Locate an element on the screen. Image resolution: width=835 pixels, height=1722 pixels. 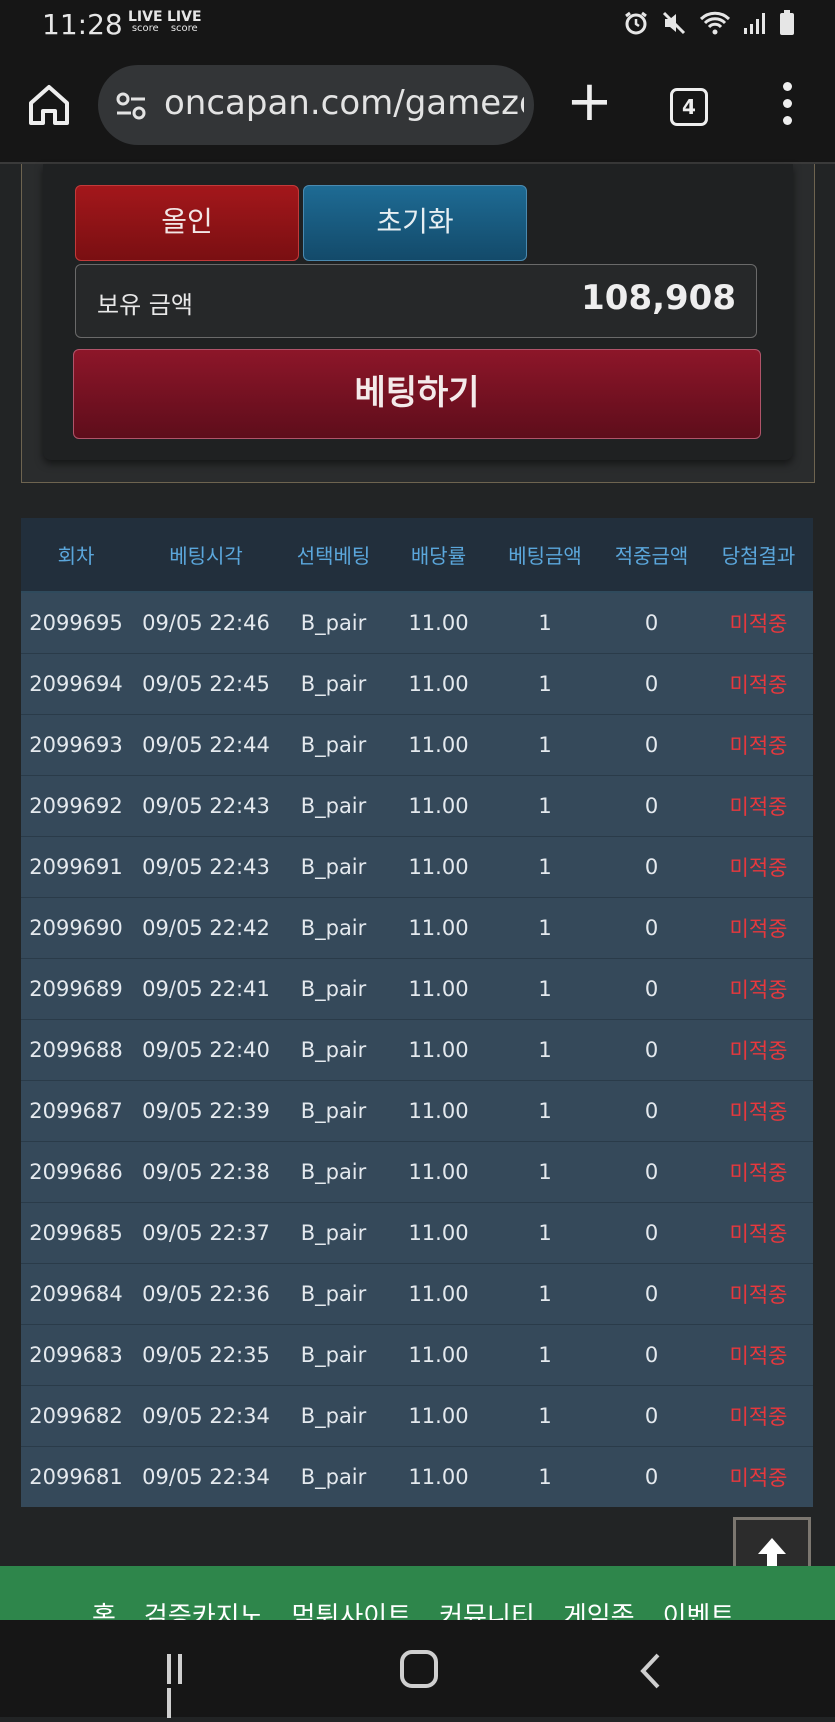
place-bet-button: 베팅하기 is located at coordinates (417, 394).